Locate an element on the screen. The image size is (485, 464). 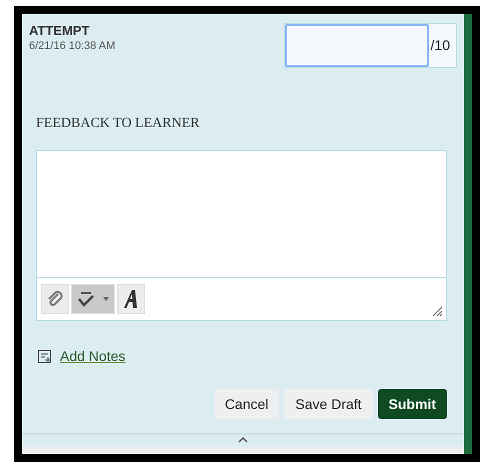
spellcheck-icon is located at coordinates (86, 299).